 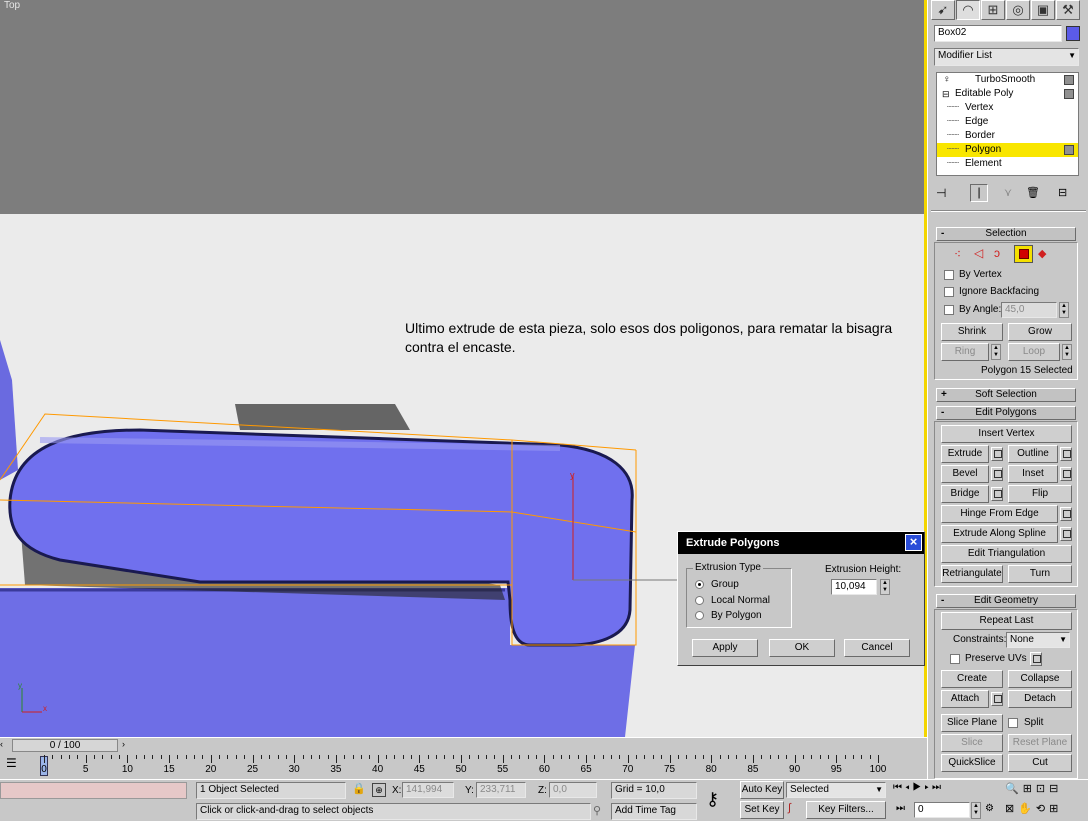 I want to click on lightbulb-icon: ♀, so click(x=947, y=80).